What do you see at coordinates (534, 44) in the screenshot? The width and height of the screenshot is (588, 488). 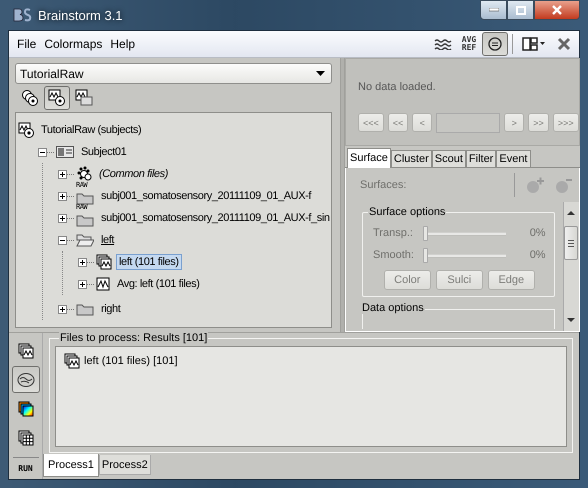 I see `layout-icon` at bounding box center [534, 44].